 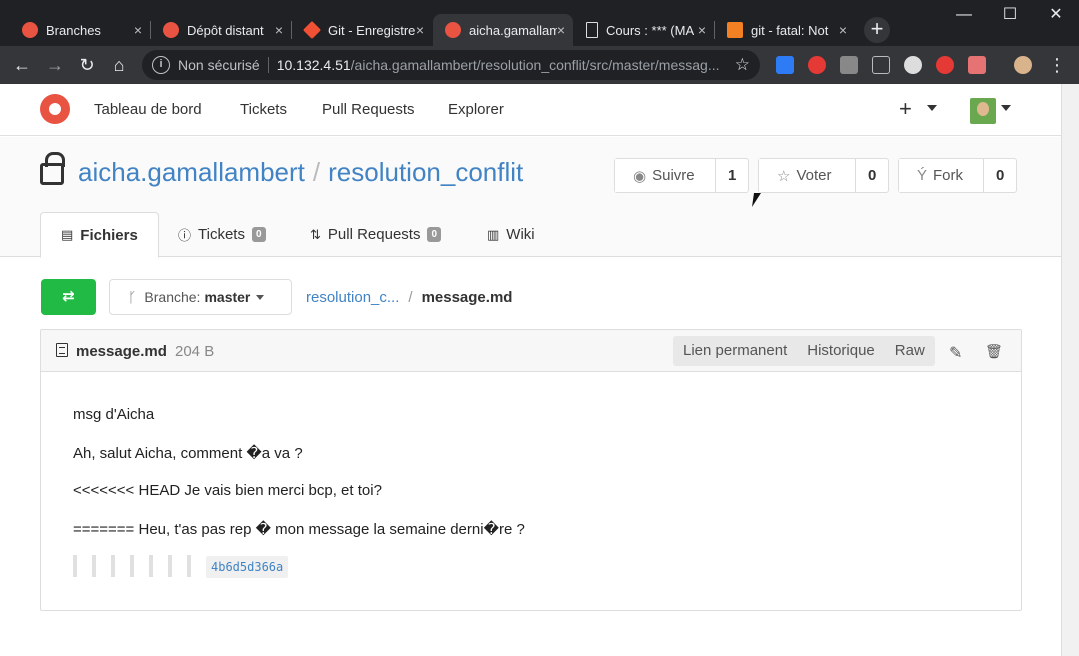 I want to click on gitea-favicon-icon, so click(x=171, y=30).